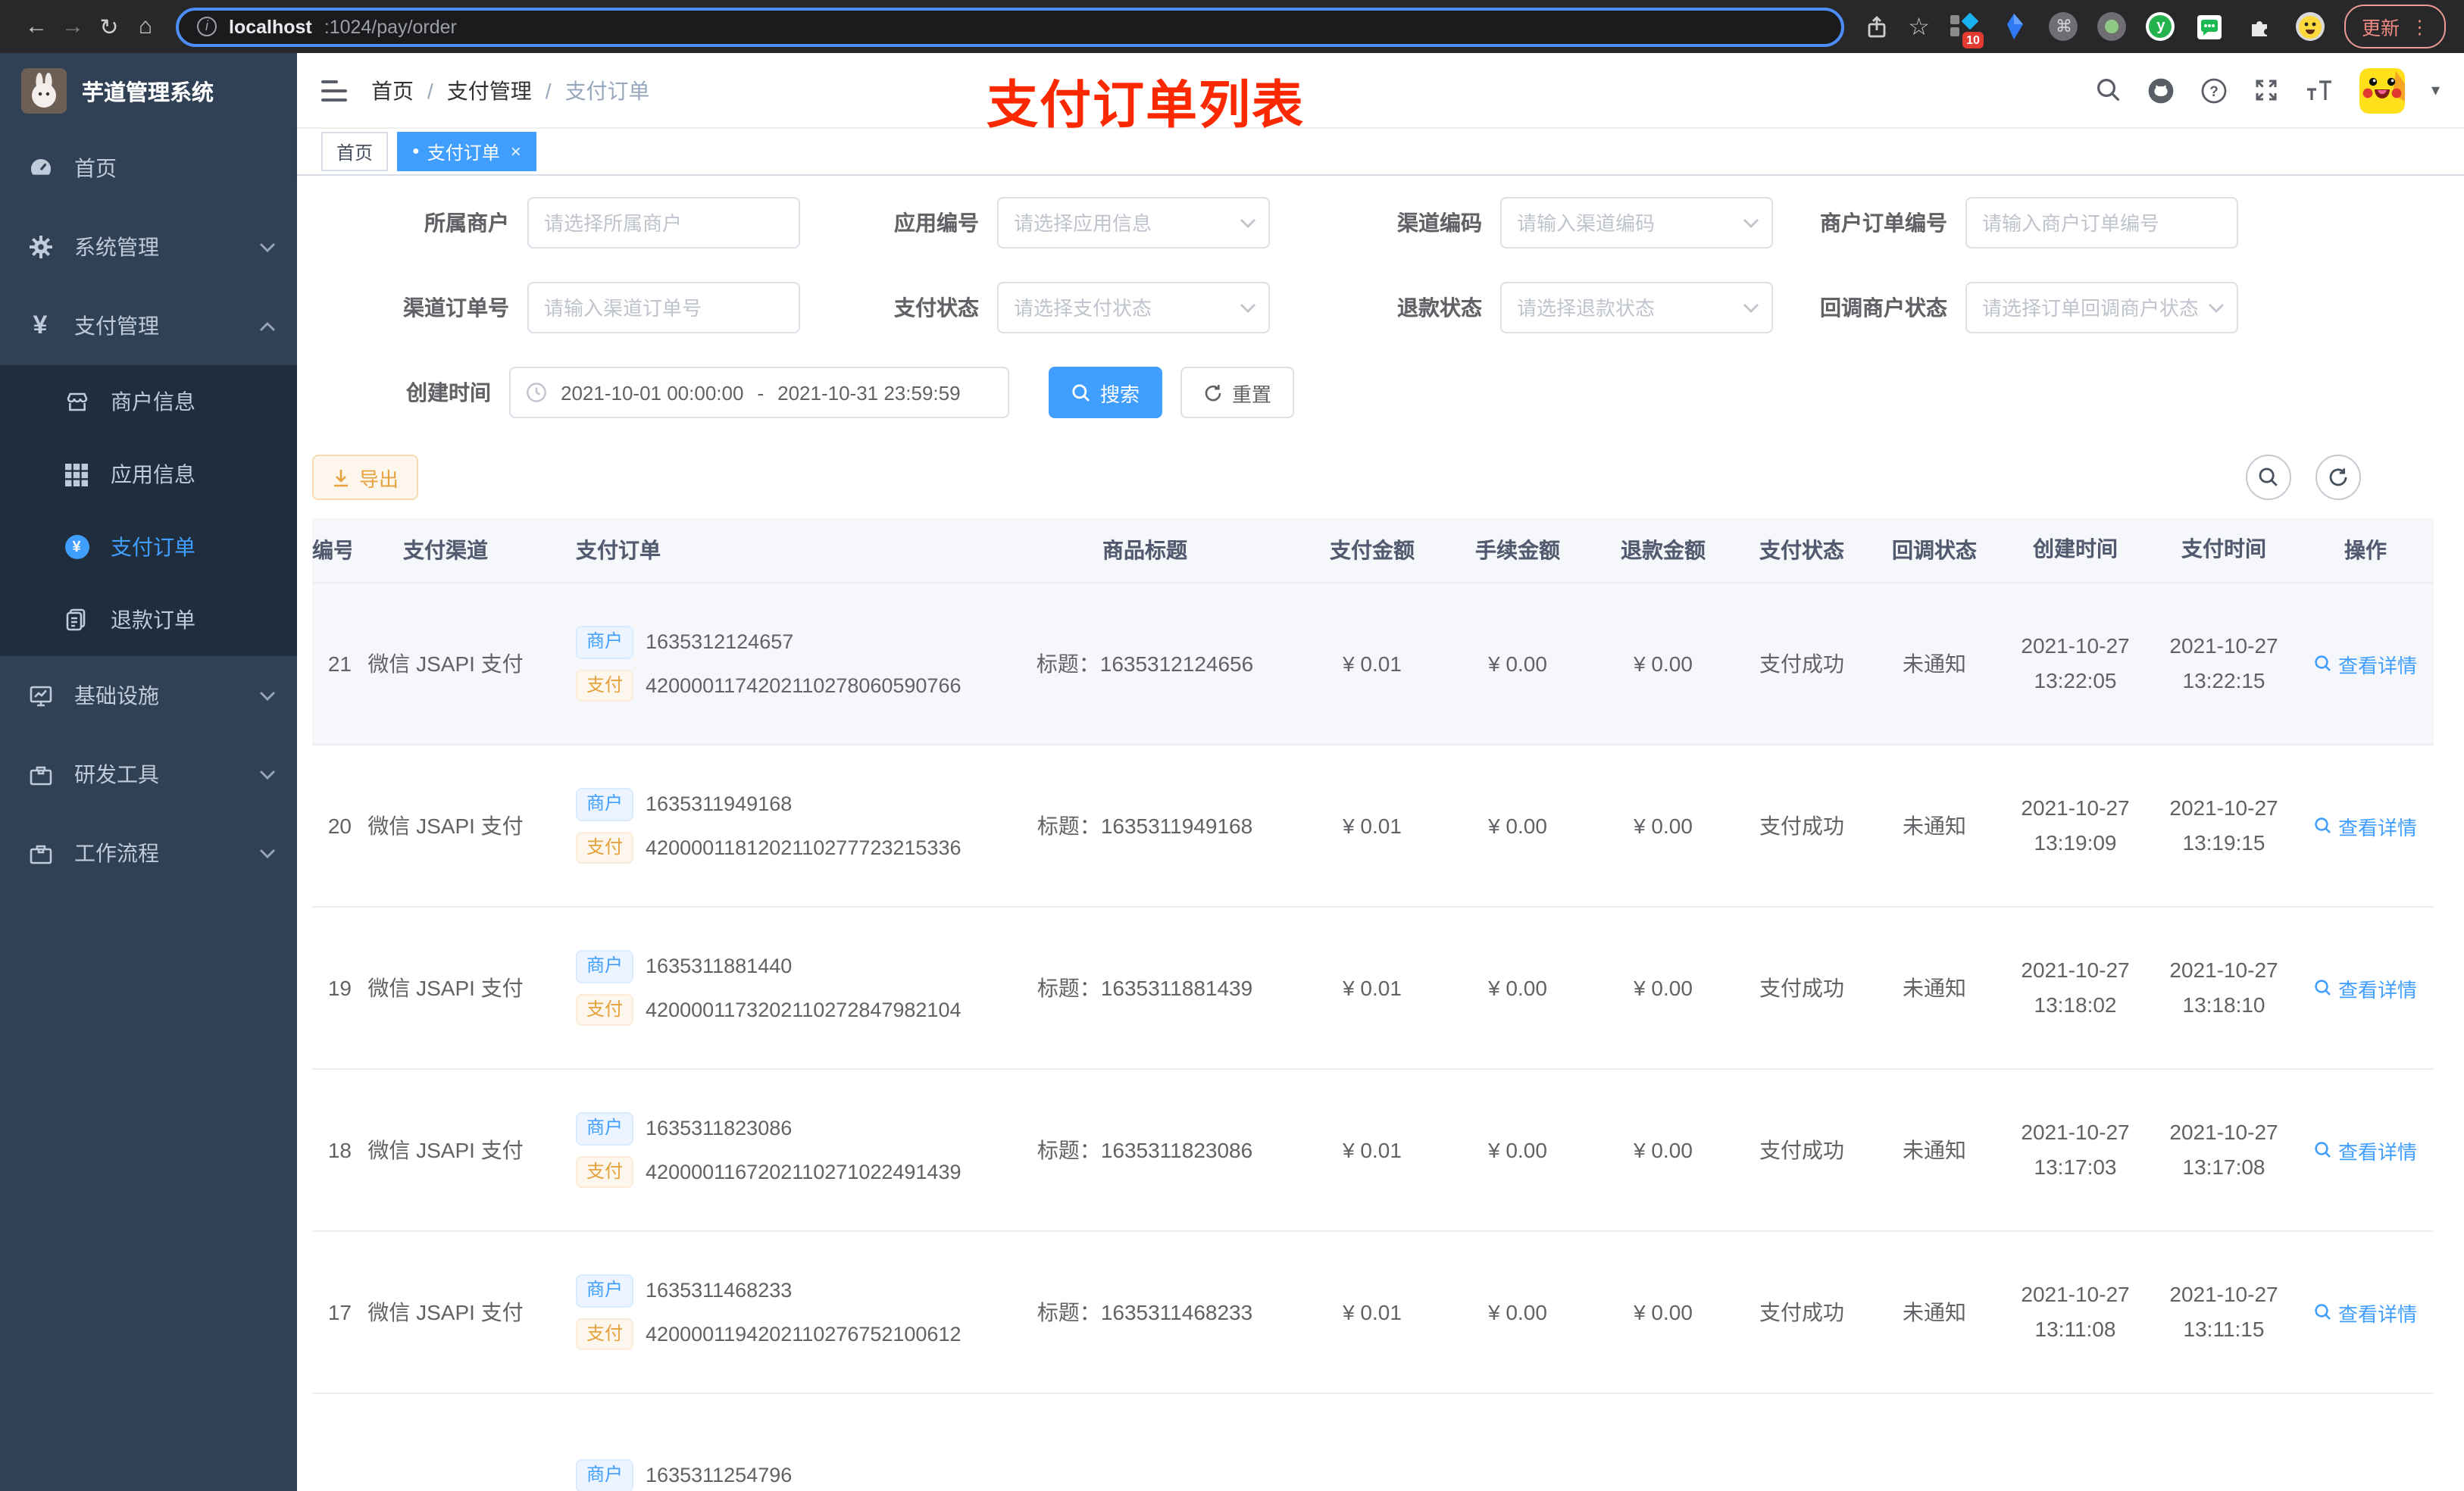  I want to click on channel-order-input, so click(664, 307).